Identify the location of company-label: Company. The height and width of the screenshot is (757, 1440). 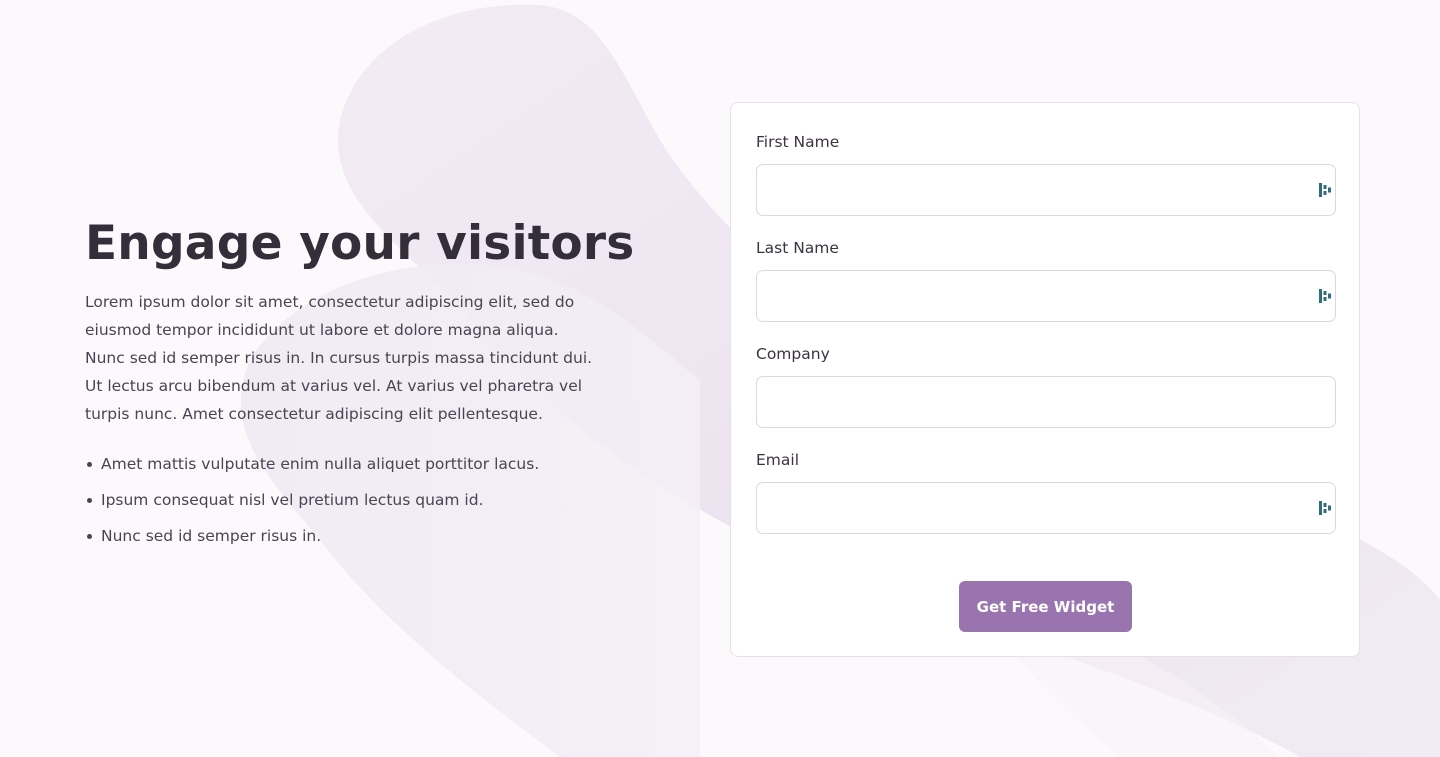
(793, 354).